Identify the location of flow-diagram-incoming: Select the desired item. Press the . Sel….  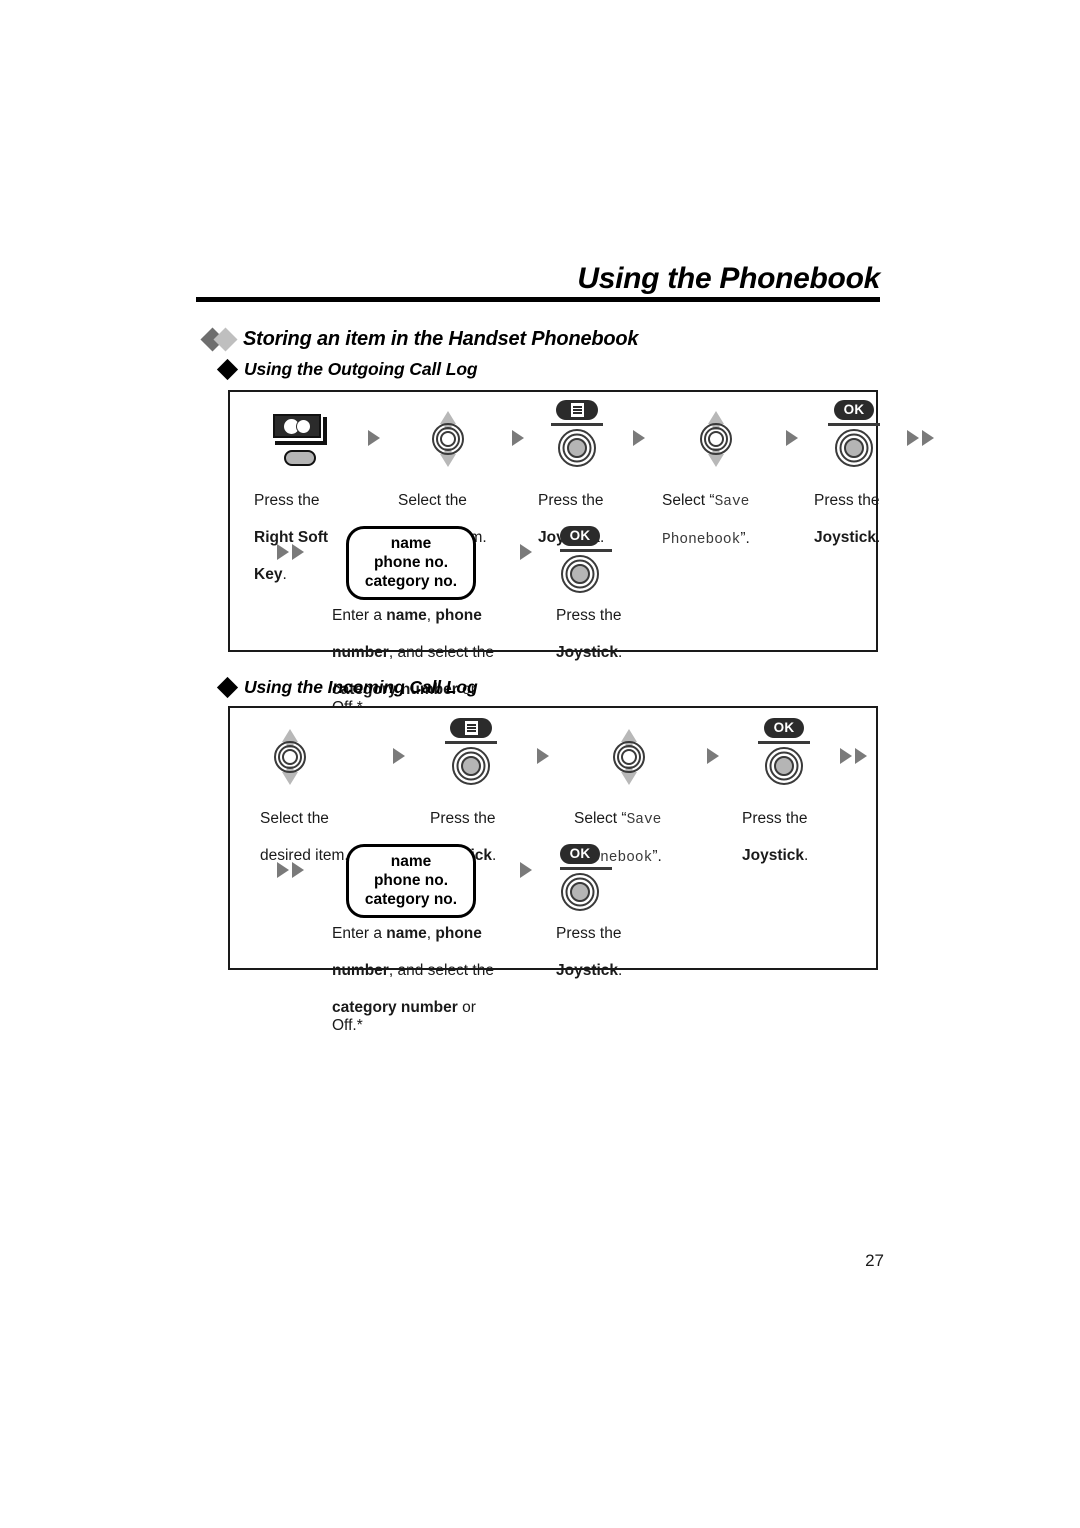
(554, 870).